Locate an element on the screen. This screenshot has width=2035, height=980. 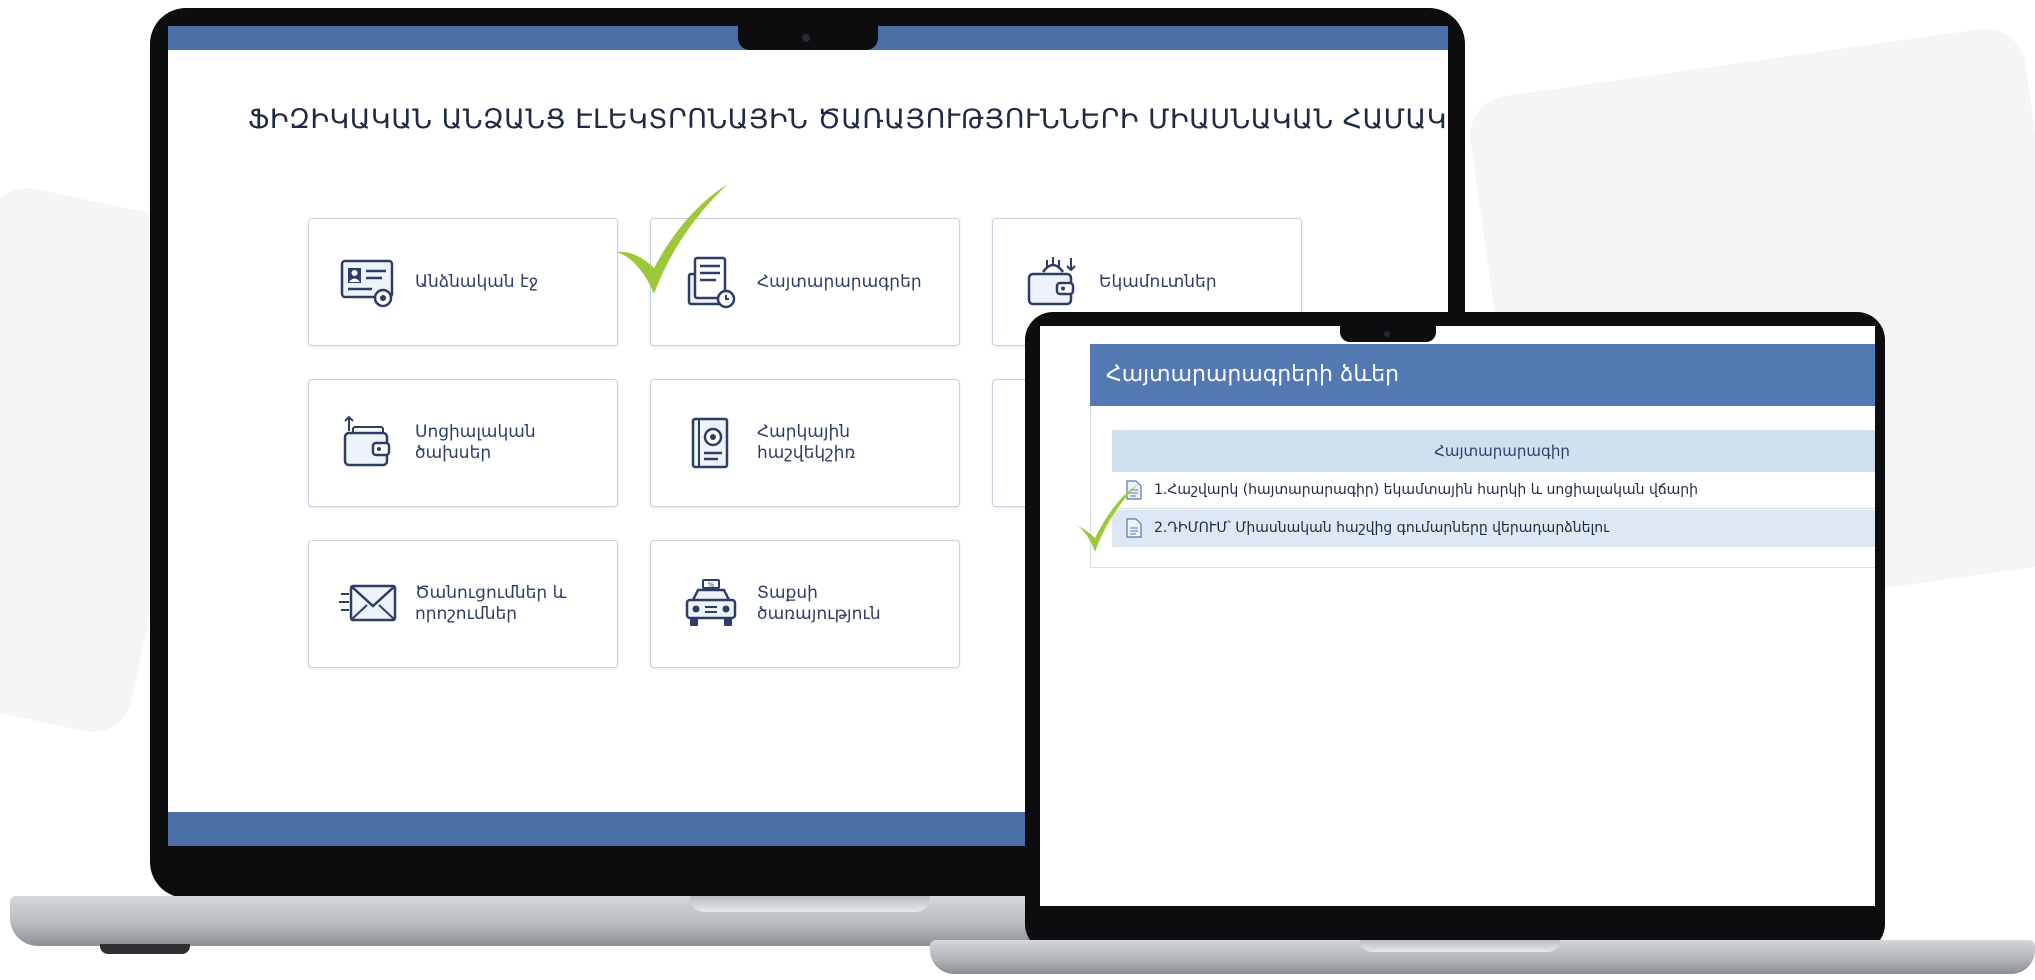
wallet-spending-icon is located at coordinates (367, 441).